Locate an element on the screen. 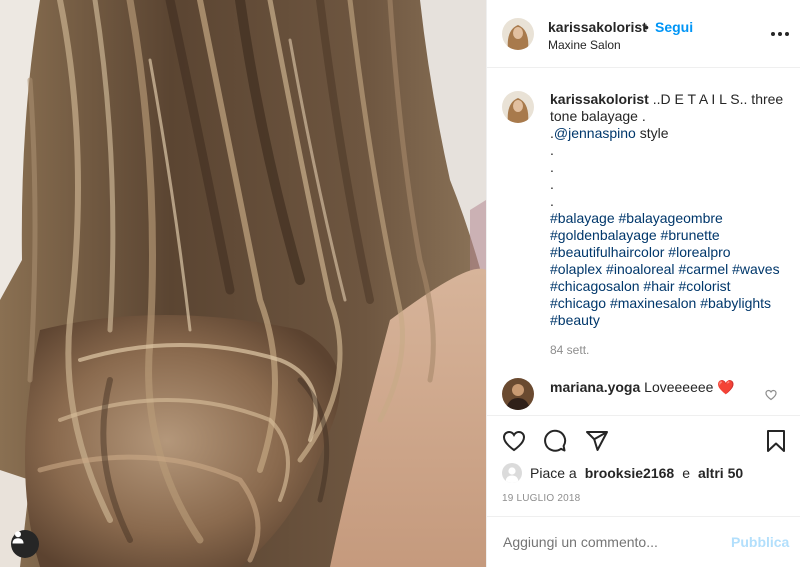 The image size is (800, 567). likes-others-count: altri 50 is located at coordinates (720, 473).